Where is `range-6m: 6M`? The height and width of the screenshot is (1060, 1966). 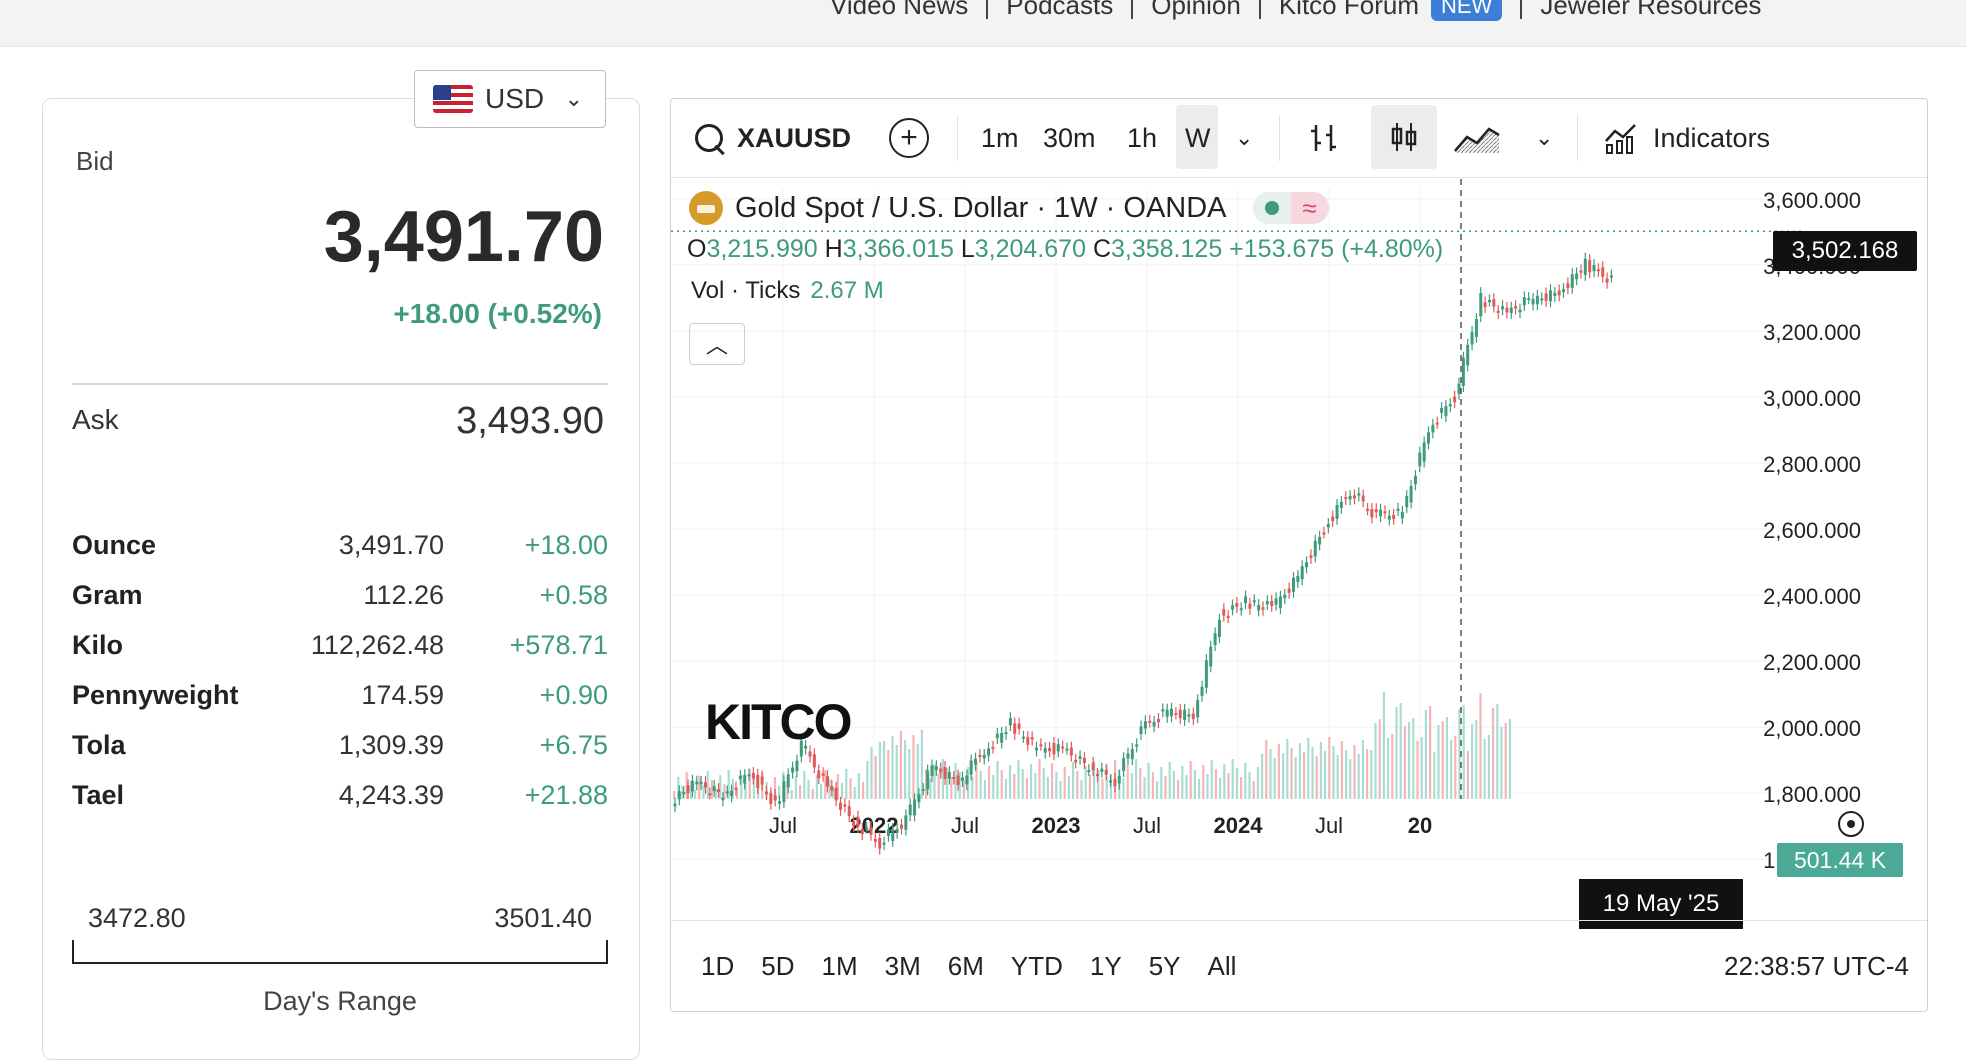
range-6m: 6M is located at coordinates (966, 966).